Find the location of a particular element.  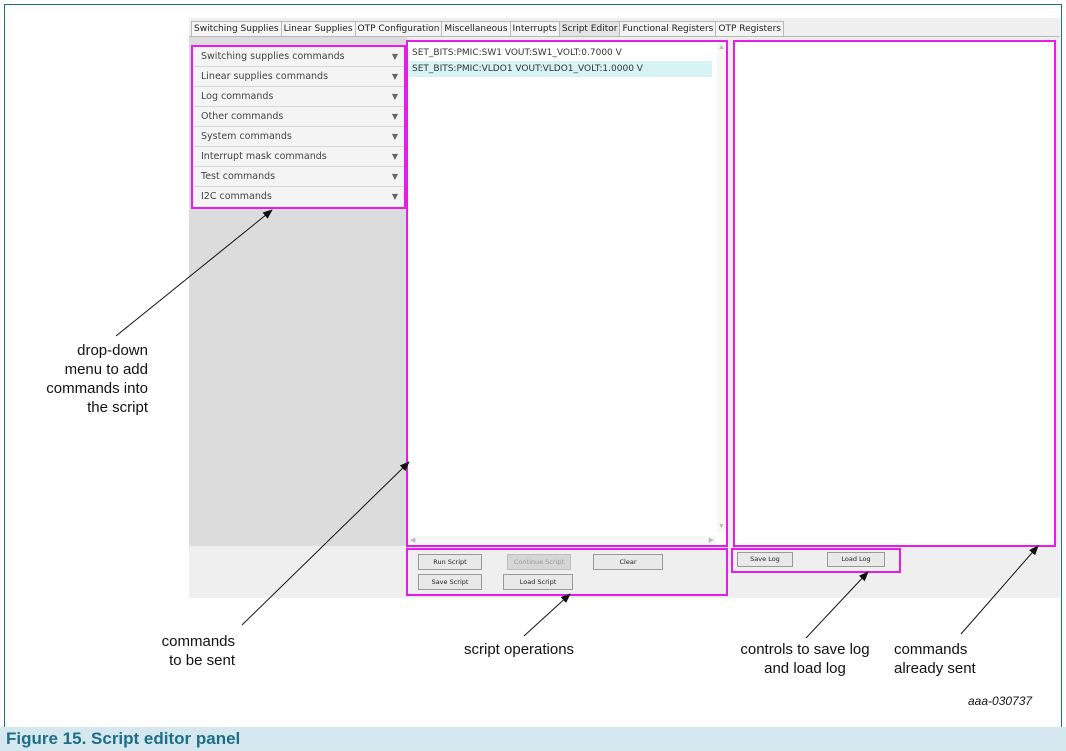

arrow-log-controls is located at coordinates (837, 605).